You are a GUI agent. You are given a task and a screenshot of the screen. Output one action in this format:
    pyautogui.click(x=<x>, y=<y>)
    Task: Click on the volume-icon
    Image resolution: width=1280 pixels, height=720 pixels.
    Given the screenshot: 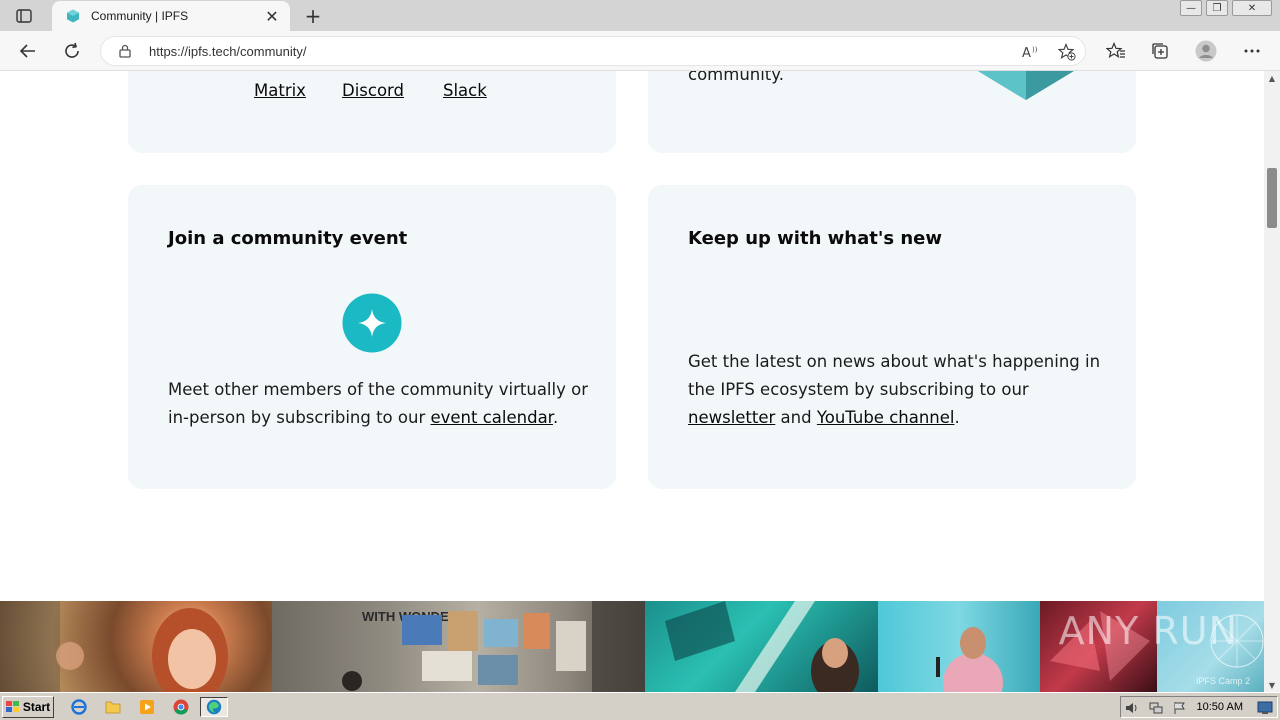 What is the action you would take?
    pyautogui.click(x=1132, y=708)
    